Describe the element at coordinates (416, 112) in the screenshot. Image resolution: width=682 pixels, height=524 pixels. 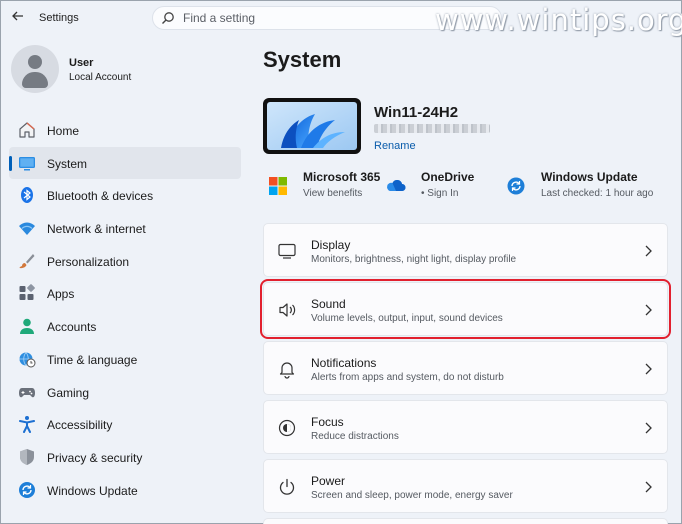
I see `device-name: Win11-24H2` at that location.